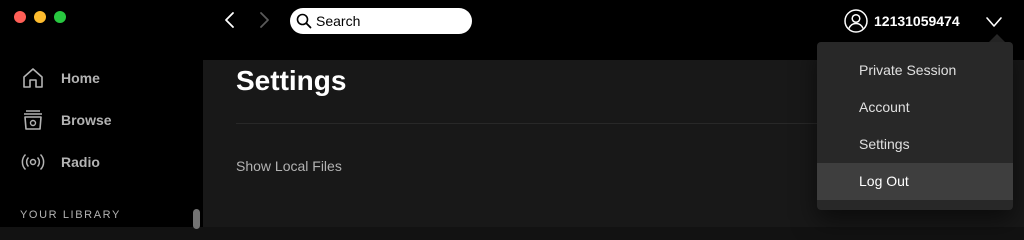  Describe the element at coordinates (264, 20) in the screenshot. I see `forward-arrow-icon` at that location.